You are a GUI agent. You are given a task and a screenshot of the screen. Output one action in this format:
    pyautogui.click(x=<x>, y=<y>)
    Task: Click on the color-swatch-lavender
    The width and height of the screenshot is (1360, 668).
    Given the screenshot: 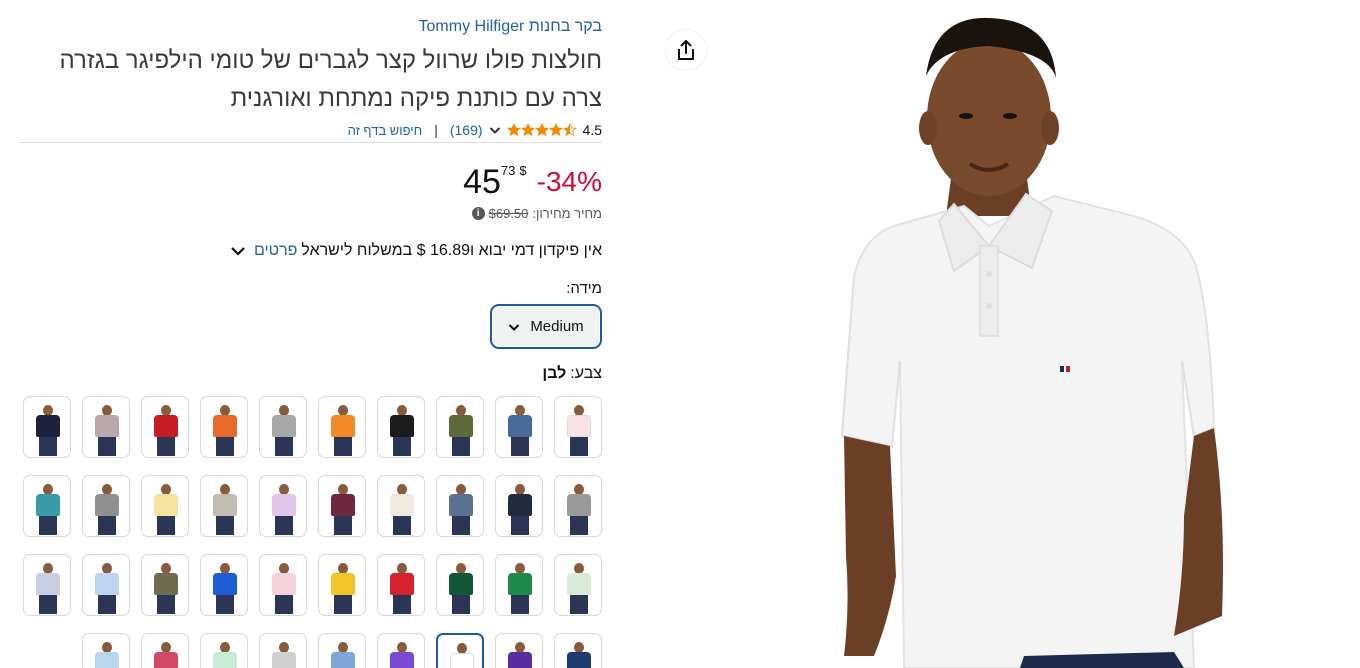 What is the action you would take?
    pyautogui.click(x=283, y=506)
    